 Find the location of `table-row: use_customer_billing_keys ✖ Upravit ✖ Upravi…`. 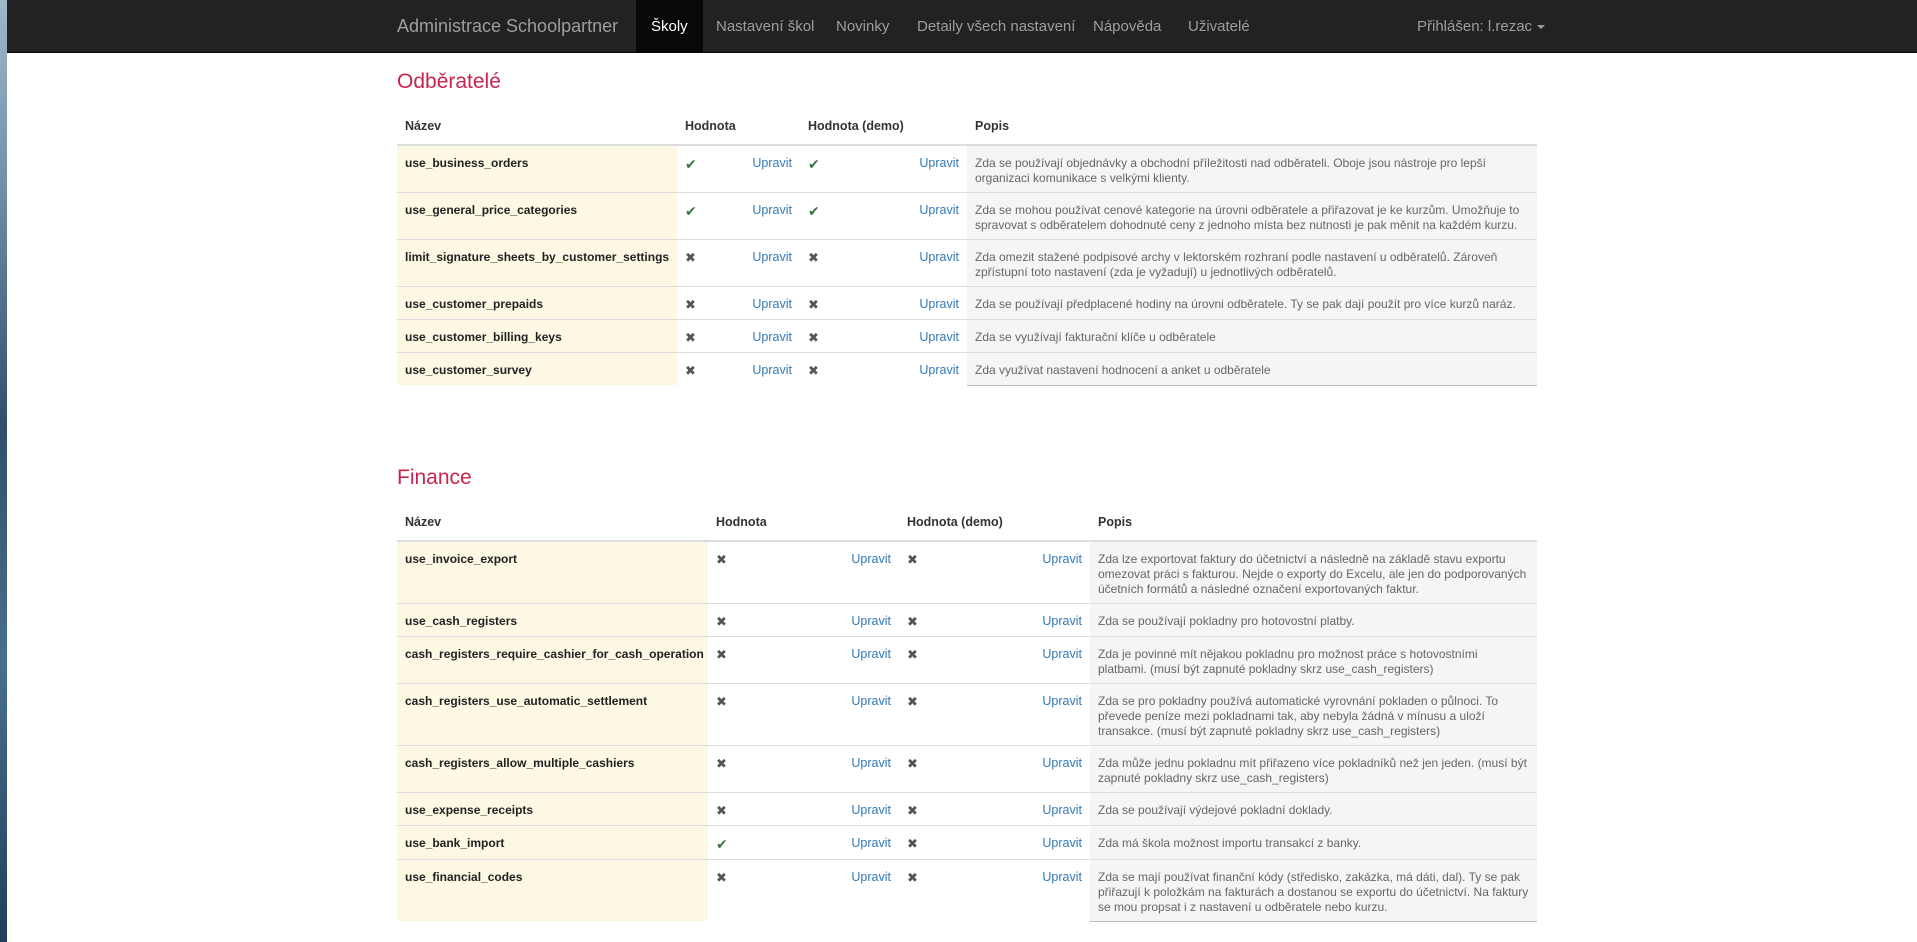

table-row: use_customer_billing_keys ✖ Upravit ✖ Upravi… is located at coordinates (967, 336).